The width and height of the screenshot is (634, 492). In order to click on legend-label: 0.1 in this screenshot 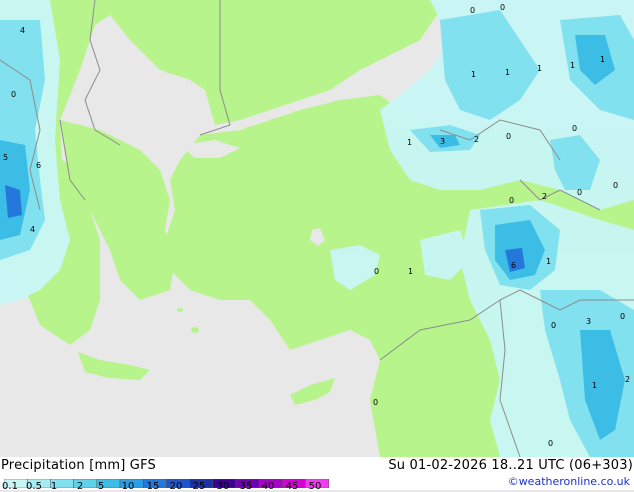, I will do `click(10, 486)`.